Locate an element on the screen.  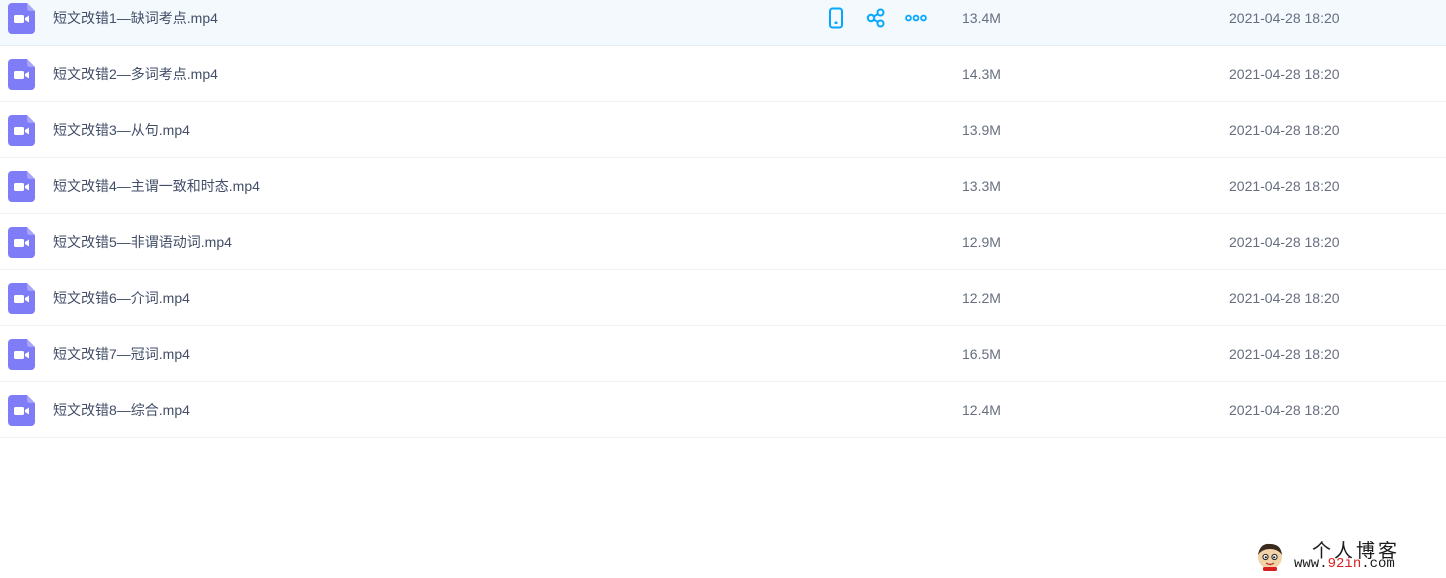
file-size: 13.3M is located at coordinates (981, 185).